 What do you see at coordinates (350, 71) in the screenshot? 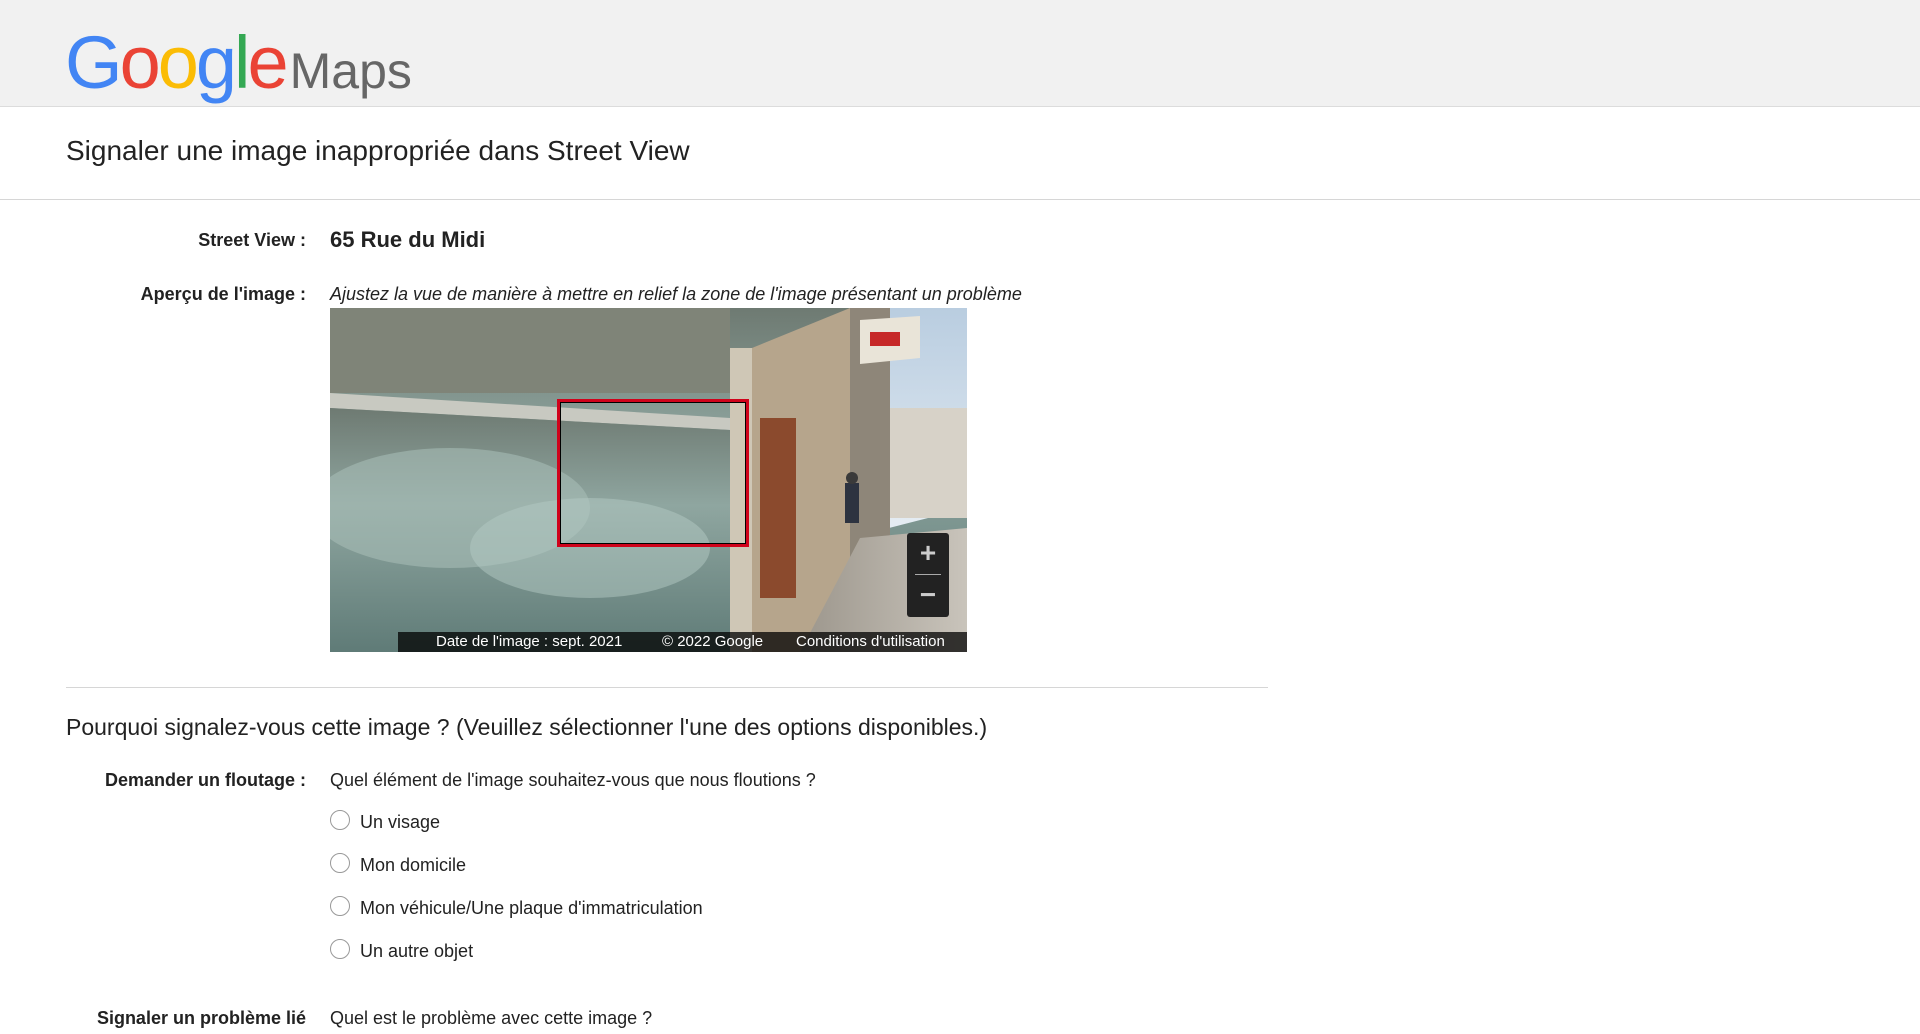
I see `maps-wordmark: Maps` at bounding box center [350, 71].